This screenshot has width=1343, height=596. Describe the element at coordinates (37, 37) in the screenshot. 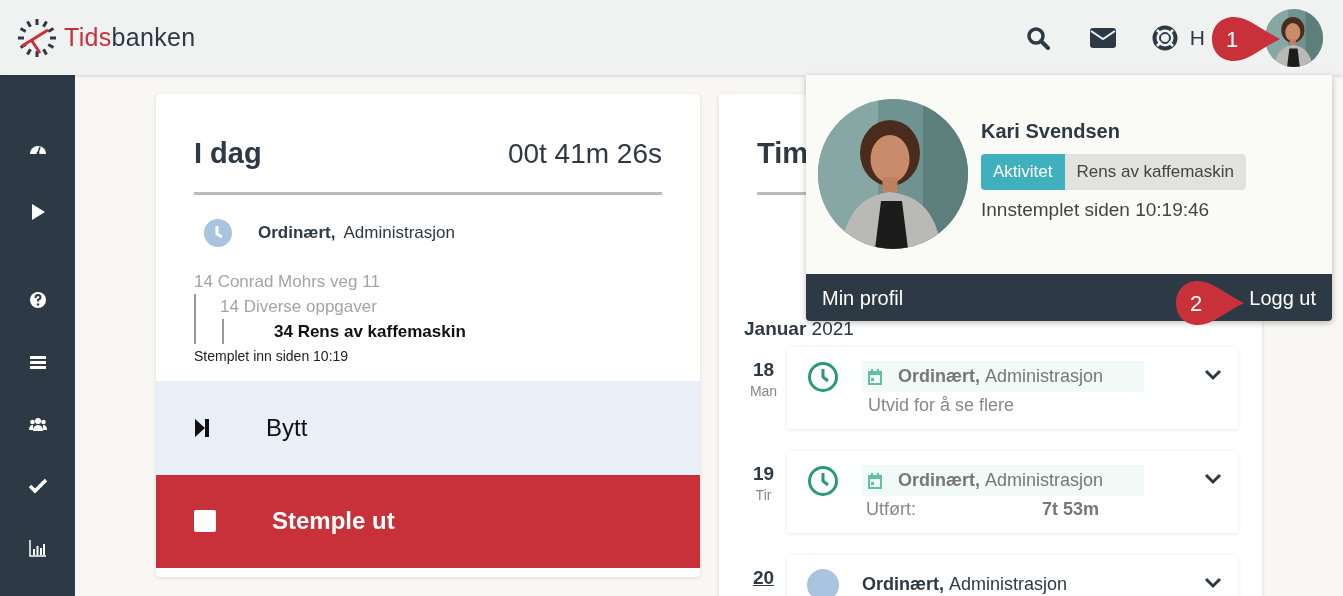

I see `logo-icon` at that location.